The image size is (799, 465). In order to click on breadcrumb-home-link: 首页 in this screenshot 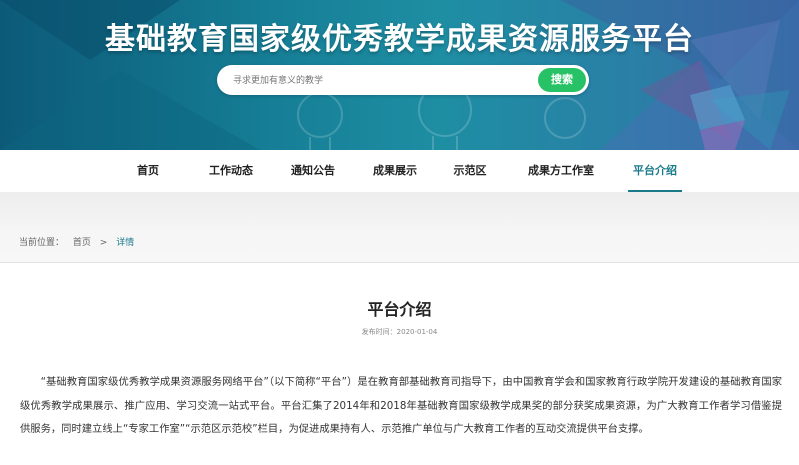, I will do `click(82, 243)`.